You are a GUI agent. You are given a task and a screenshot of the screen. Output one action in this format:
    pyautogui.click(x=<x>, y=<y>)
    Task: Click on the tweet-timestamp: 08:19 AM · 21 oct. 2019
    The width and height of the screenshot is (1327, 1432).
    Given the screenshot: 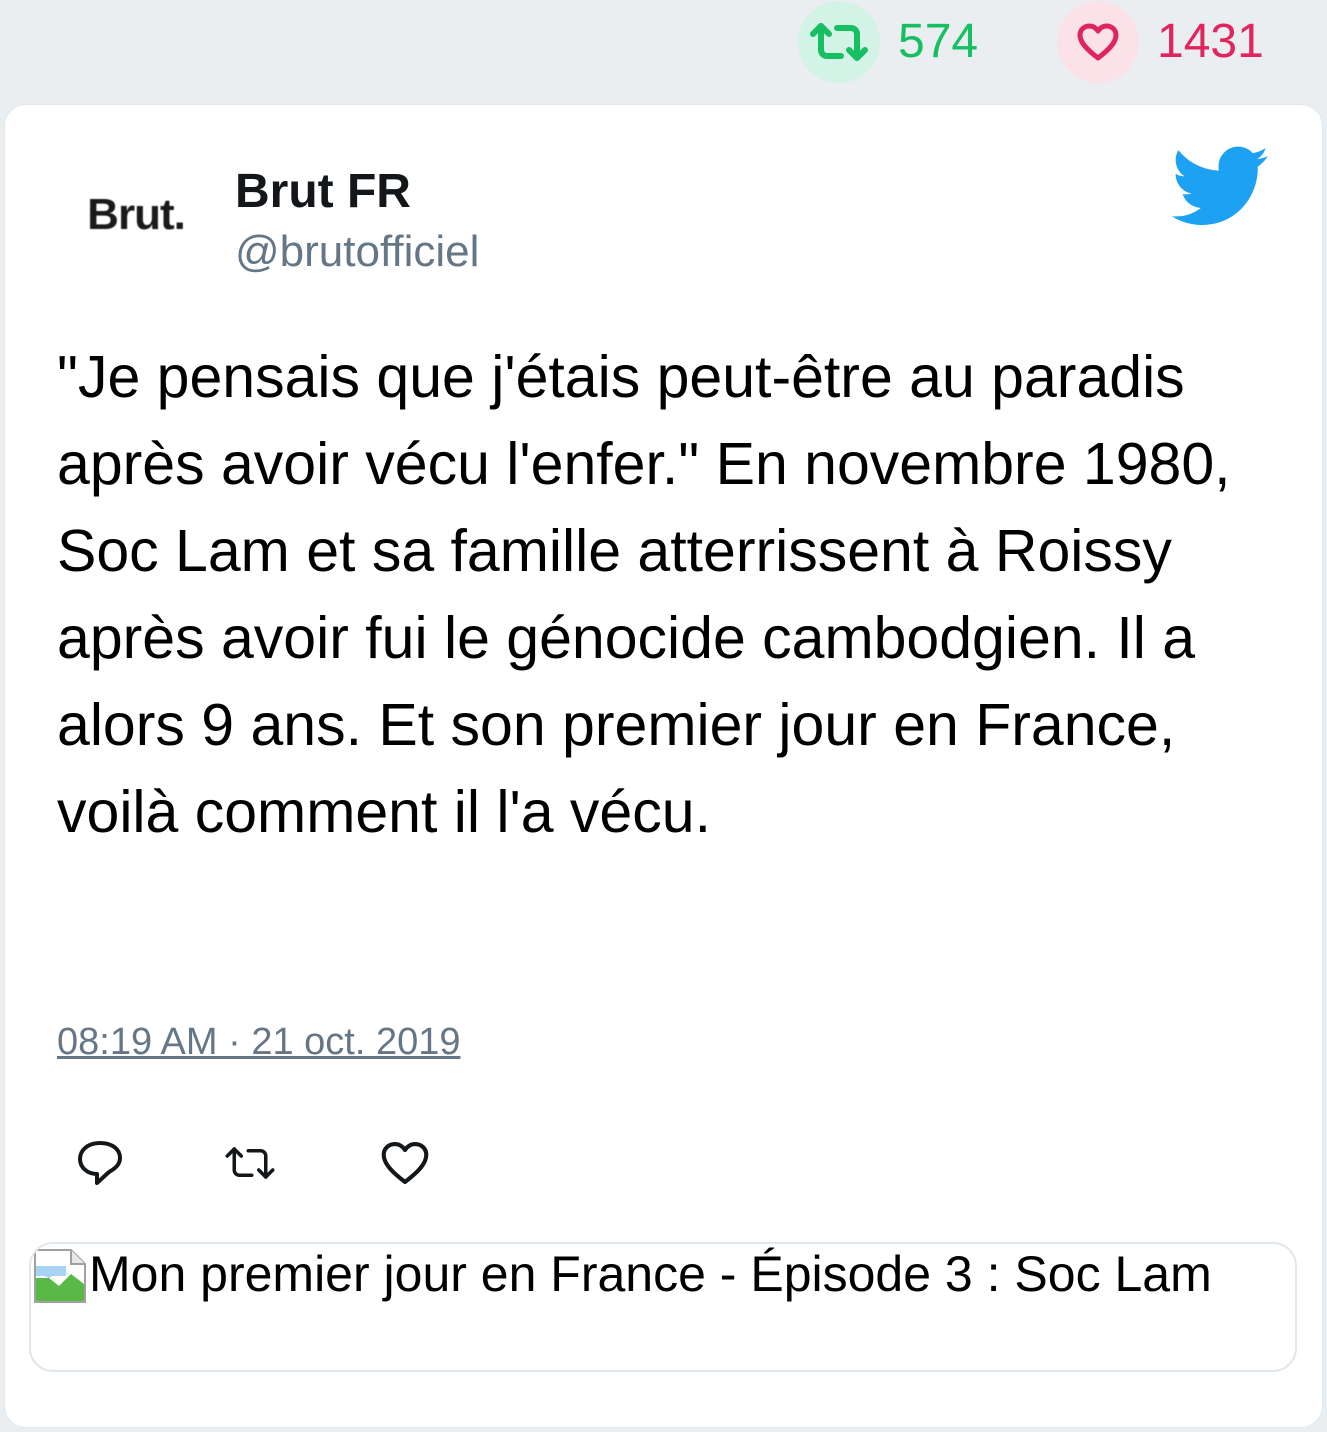 What is the action you would take?
    pyautogui.click(x=259, y=1043)
    